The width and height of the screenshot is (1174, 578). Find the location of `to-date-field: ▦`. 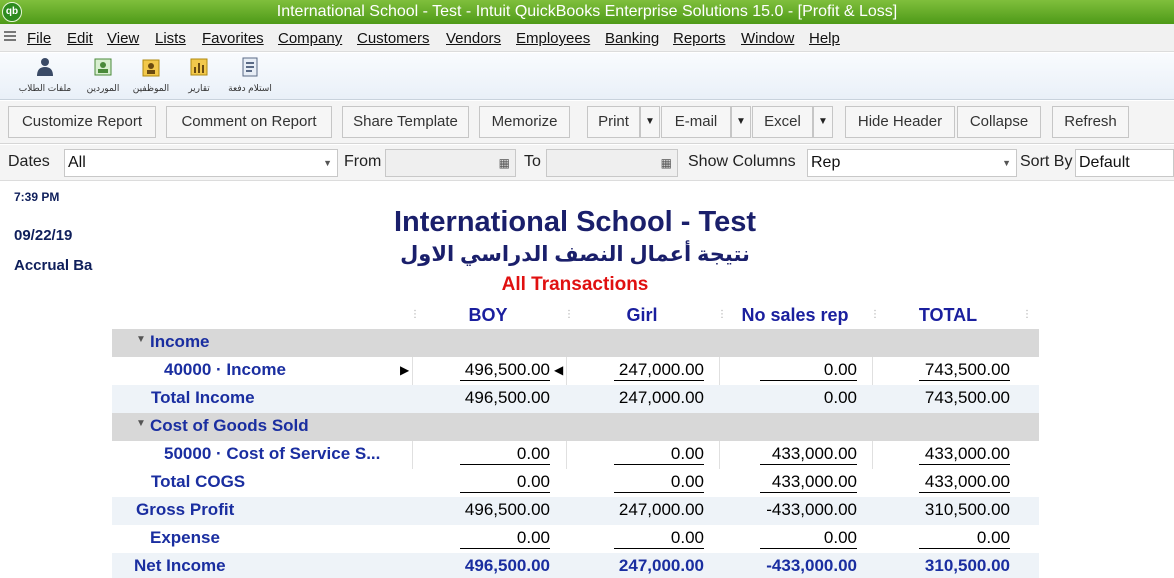

to-date-field: ▦ is located at coordinates (612, 163).